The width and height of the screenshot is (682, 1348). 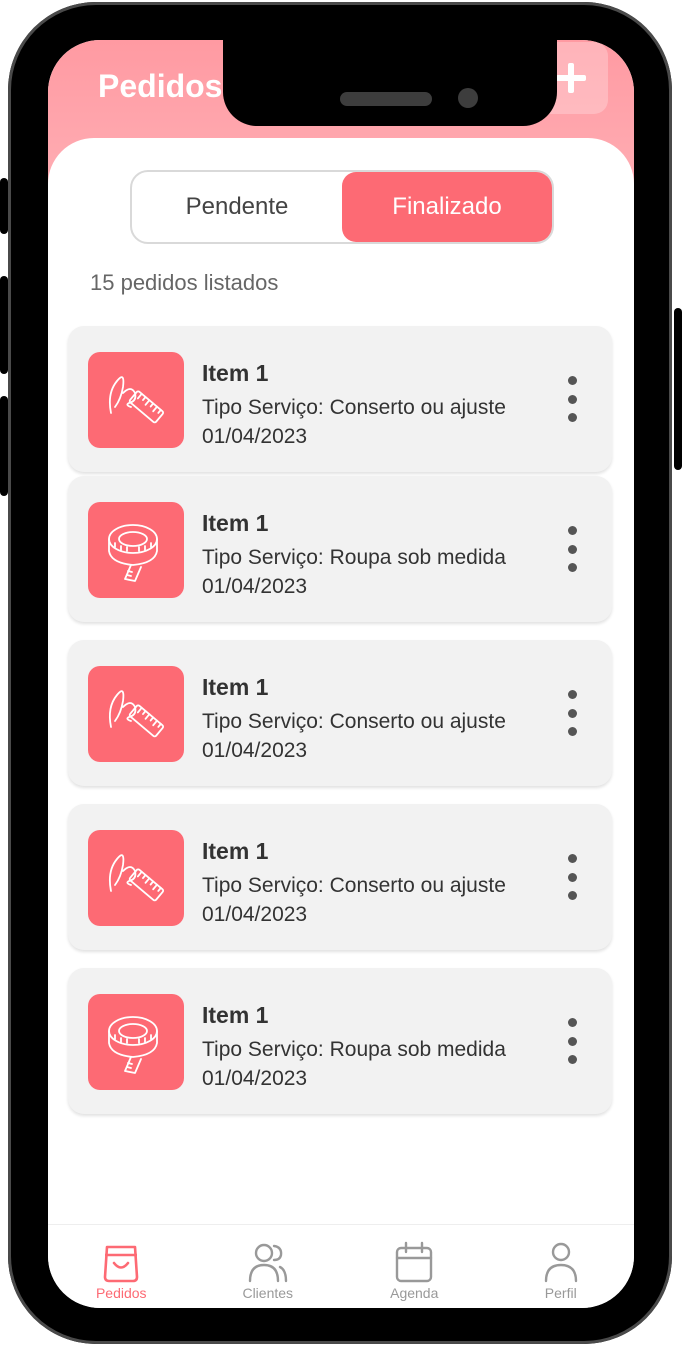 What do you see at coordinates (468, 98) in the screenshot?
I see `front-camera` at bounding box center [468, 98].